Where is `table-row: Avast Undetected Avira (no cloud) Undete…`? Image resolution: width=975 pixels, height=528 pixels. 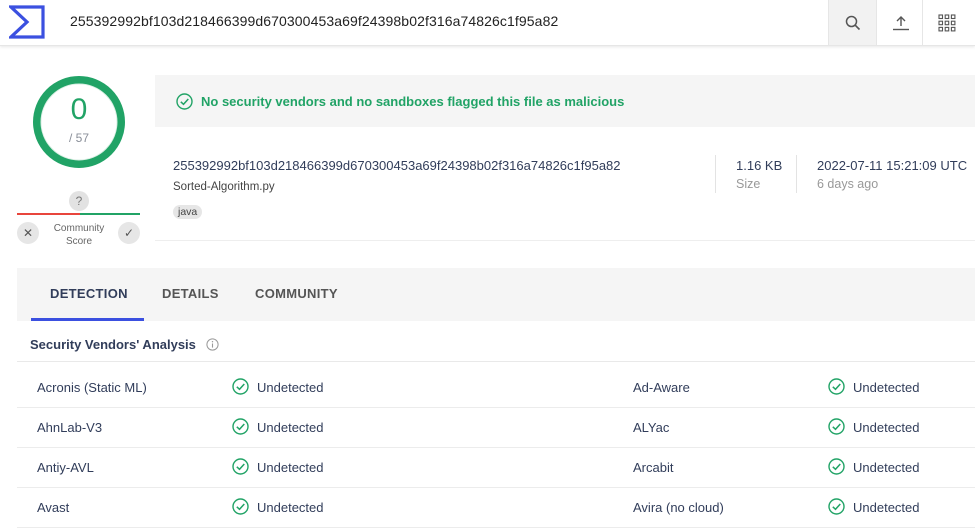 table-row: Avast Undetected Avira (no cloud) Undete… is located at coordinates (496, 507).